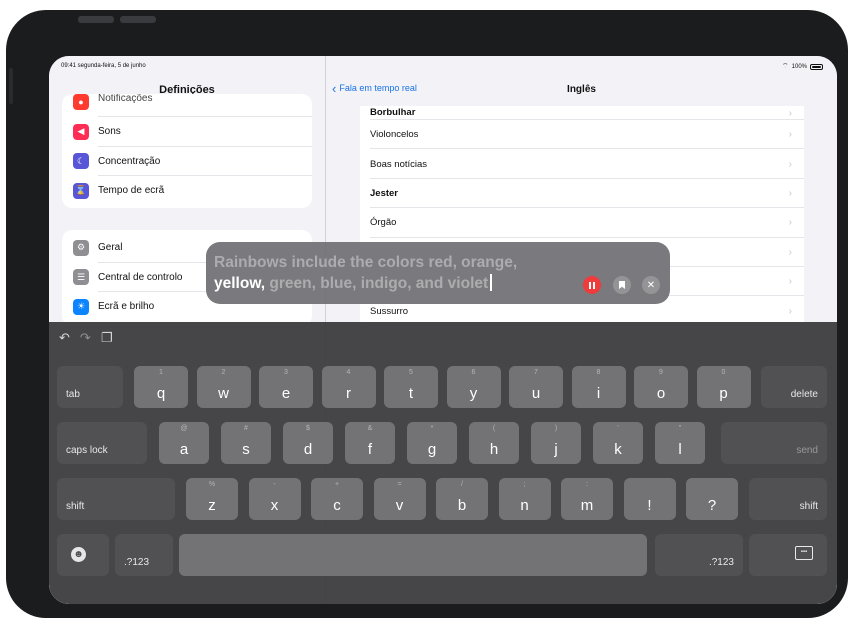 The height and width of the screenshot is (621, 854). I want to click on shift-right-key: shift, so click(788, 499).